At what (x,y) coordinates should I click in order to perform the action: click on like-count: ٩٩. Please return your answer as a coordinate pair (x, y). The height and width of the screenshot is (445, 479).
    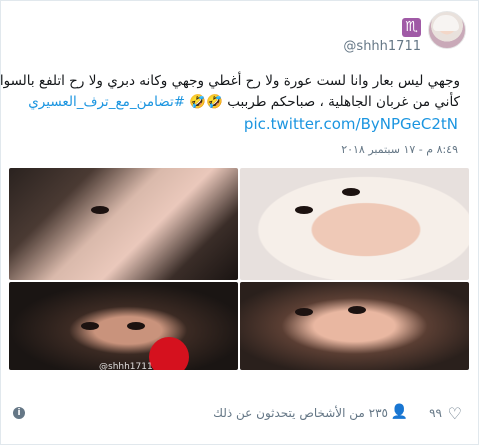
    Looking at the image, I should click on (435, 413).